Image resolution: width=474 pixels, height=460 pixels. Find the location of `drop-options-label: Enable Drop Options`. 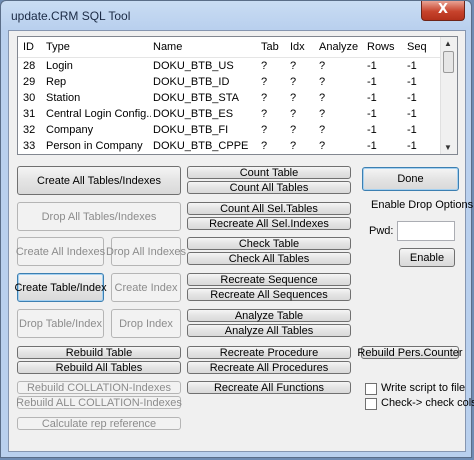

drop-options-label: Enable Drop Options is located at coordinates (422, 205).